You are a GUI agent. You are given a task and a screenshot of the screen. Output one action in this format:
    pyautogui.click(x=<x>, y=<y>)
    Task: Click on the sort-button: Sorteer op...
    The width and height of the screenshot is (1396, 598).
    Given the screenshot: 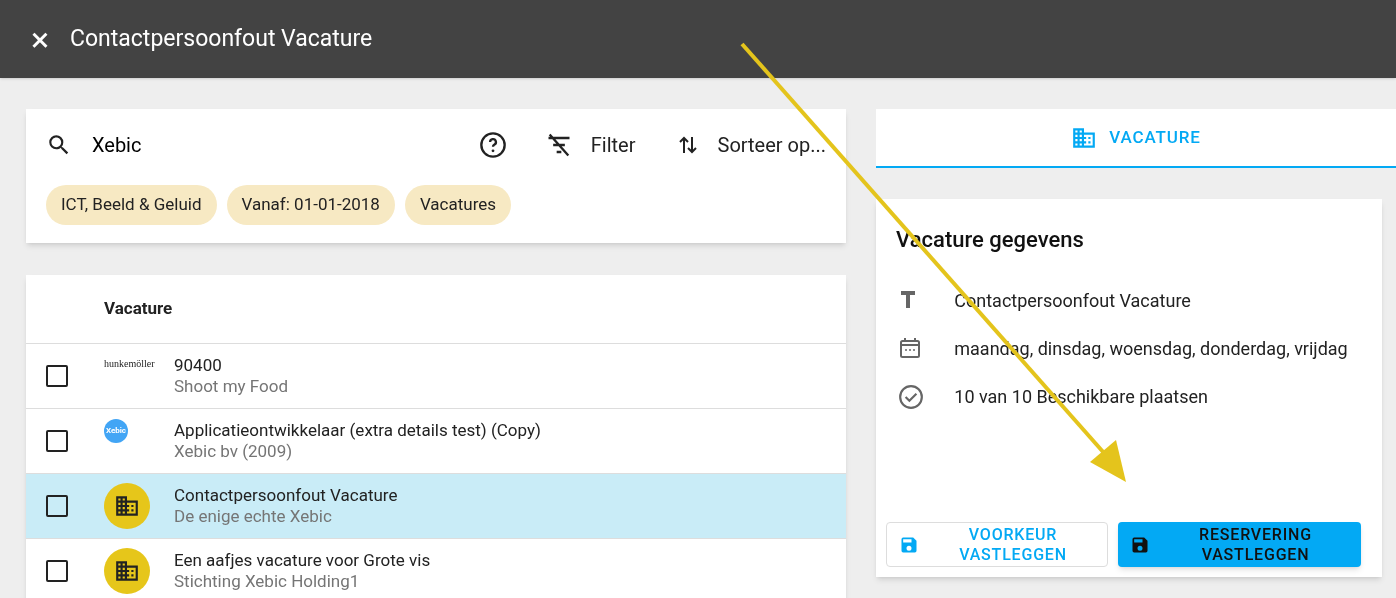 What is the action you would take?
    pyautogui.click(x=750, y=145)
    